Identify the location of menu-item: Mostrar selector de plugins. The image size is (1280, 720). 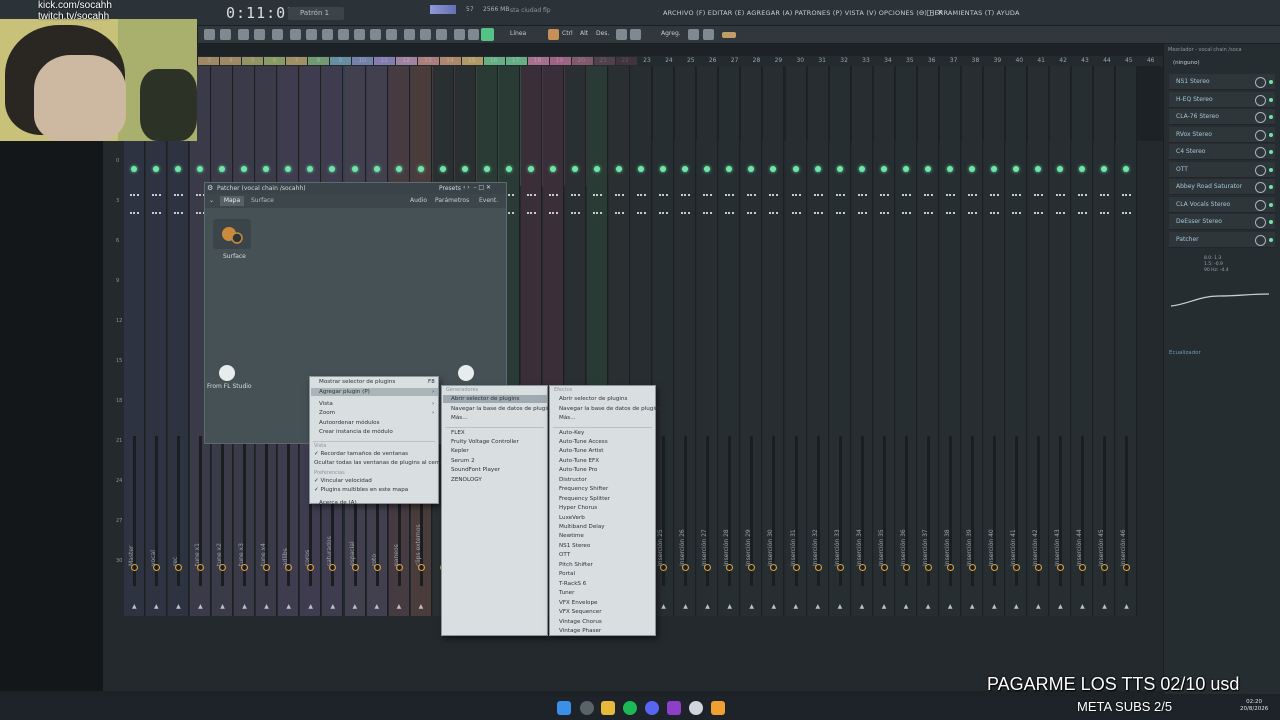
(357, 382).